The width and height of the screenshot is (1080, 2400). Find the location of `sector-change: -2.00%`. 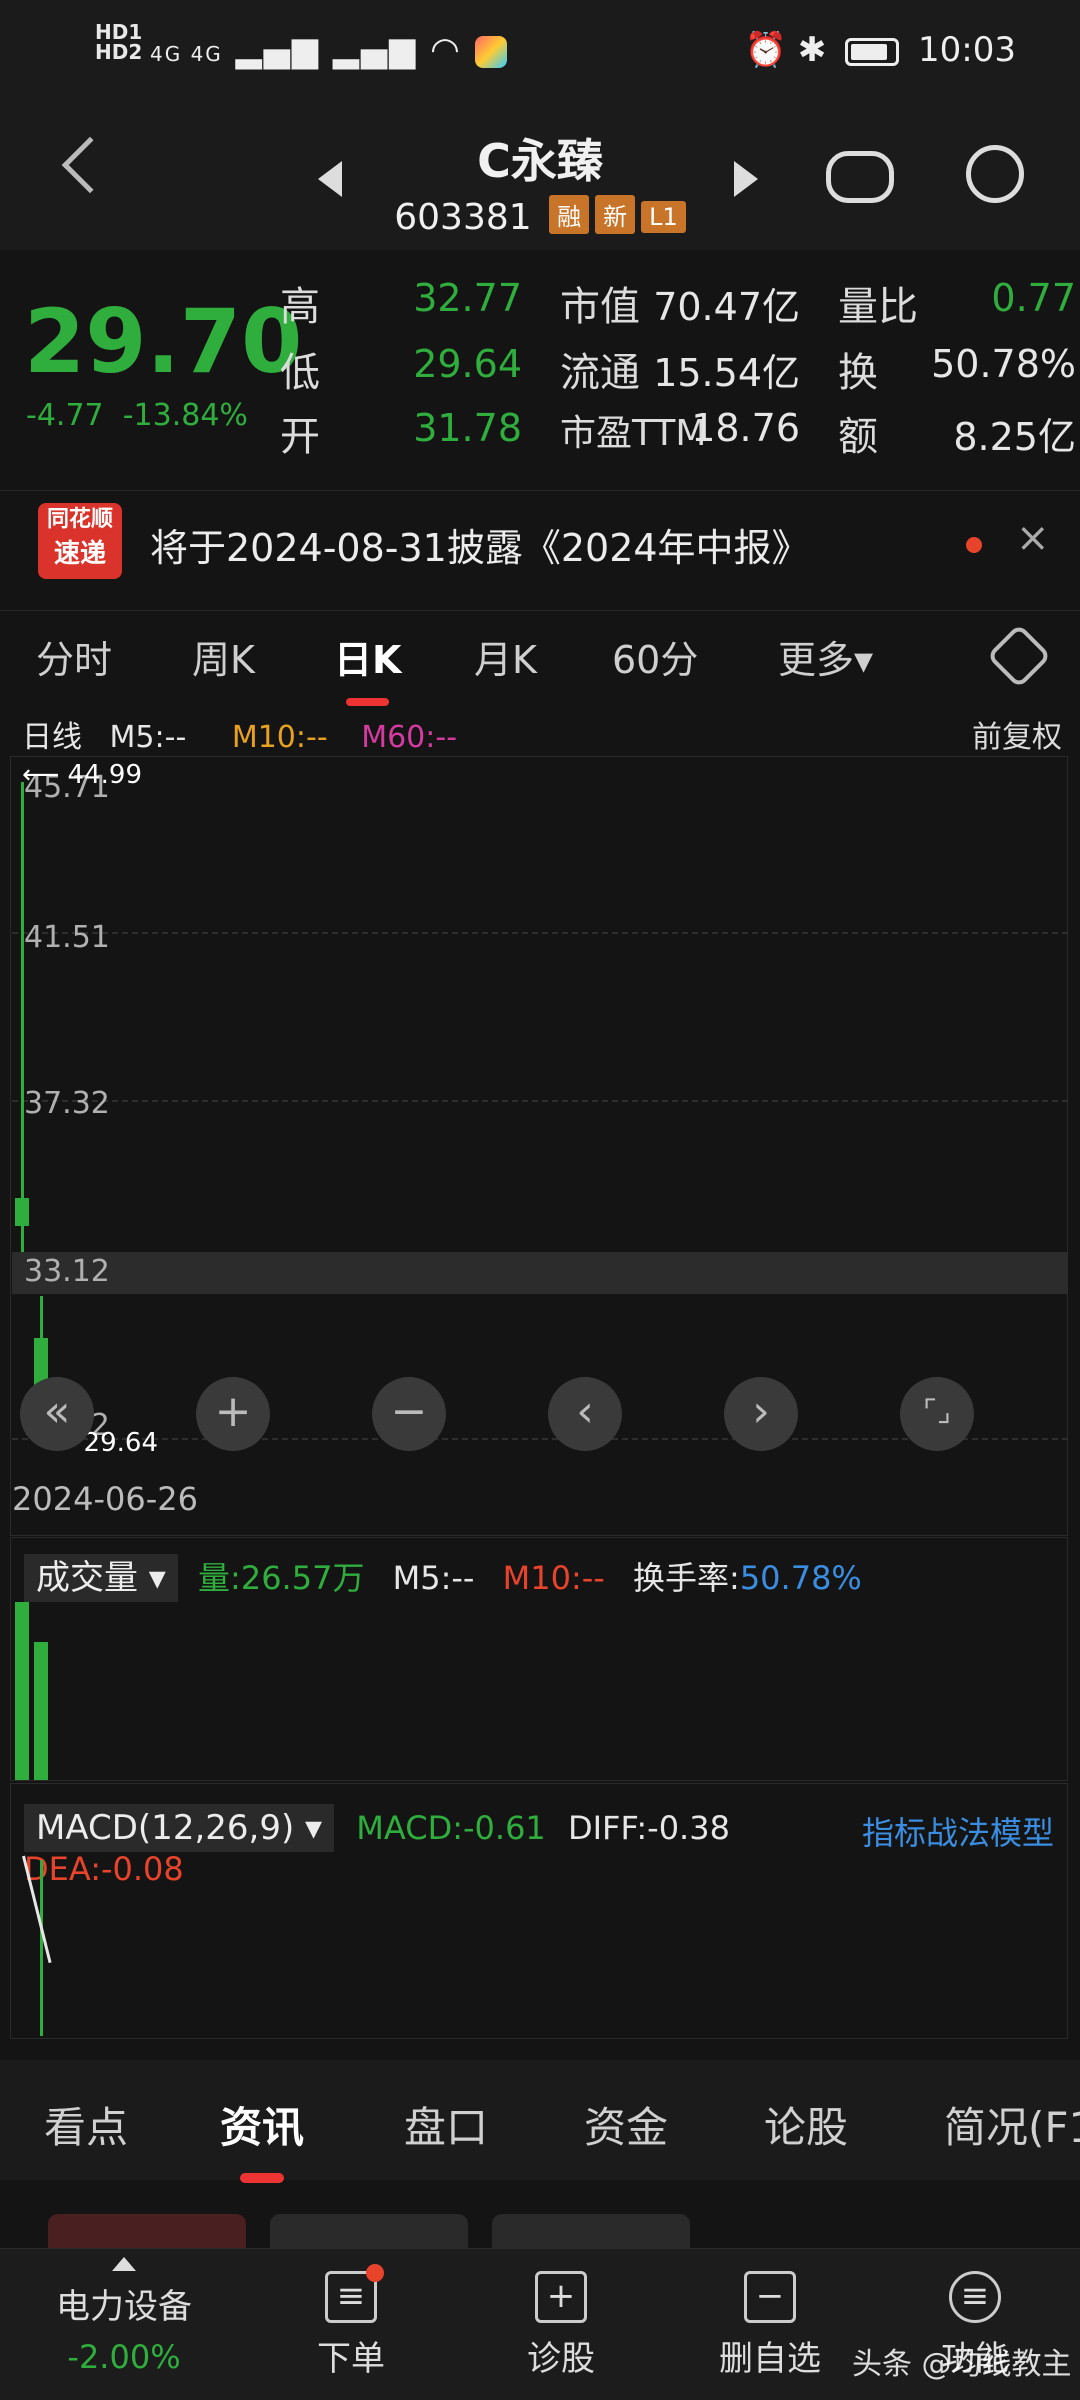

sector-change: -2.00% is located at coordinates (124, 2357).